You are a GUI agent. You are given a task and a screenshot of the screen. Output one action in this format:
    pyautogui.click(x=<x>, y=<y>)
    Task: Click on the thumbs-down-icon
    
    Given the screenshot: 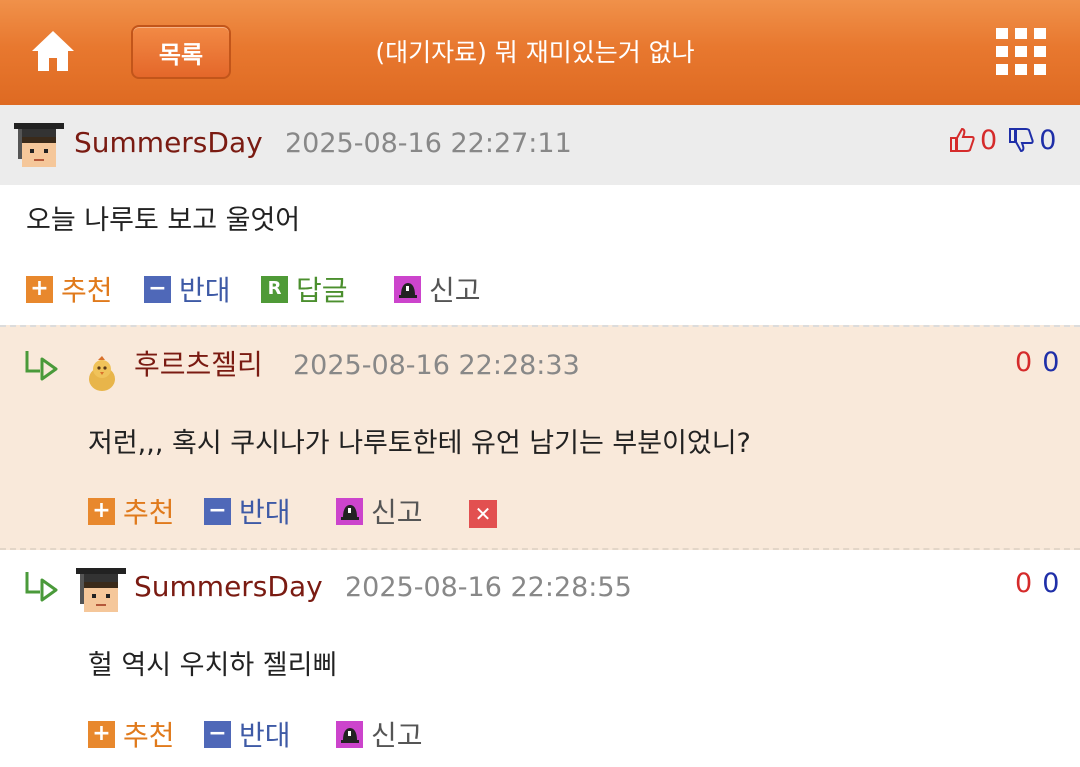 What is the action you would take?
    pyautogui.click(x=1021, y=140)
    